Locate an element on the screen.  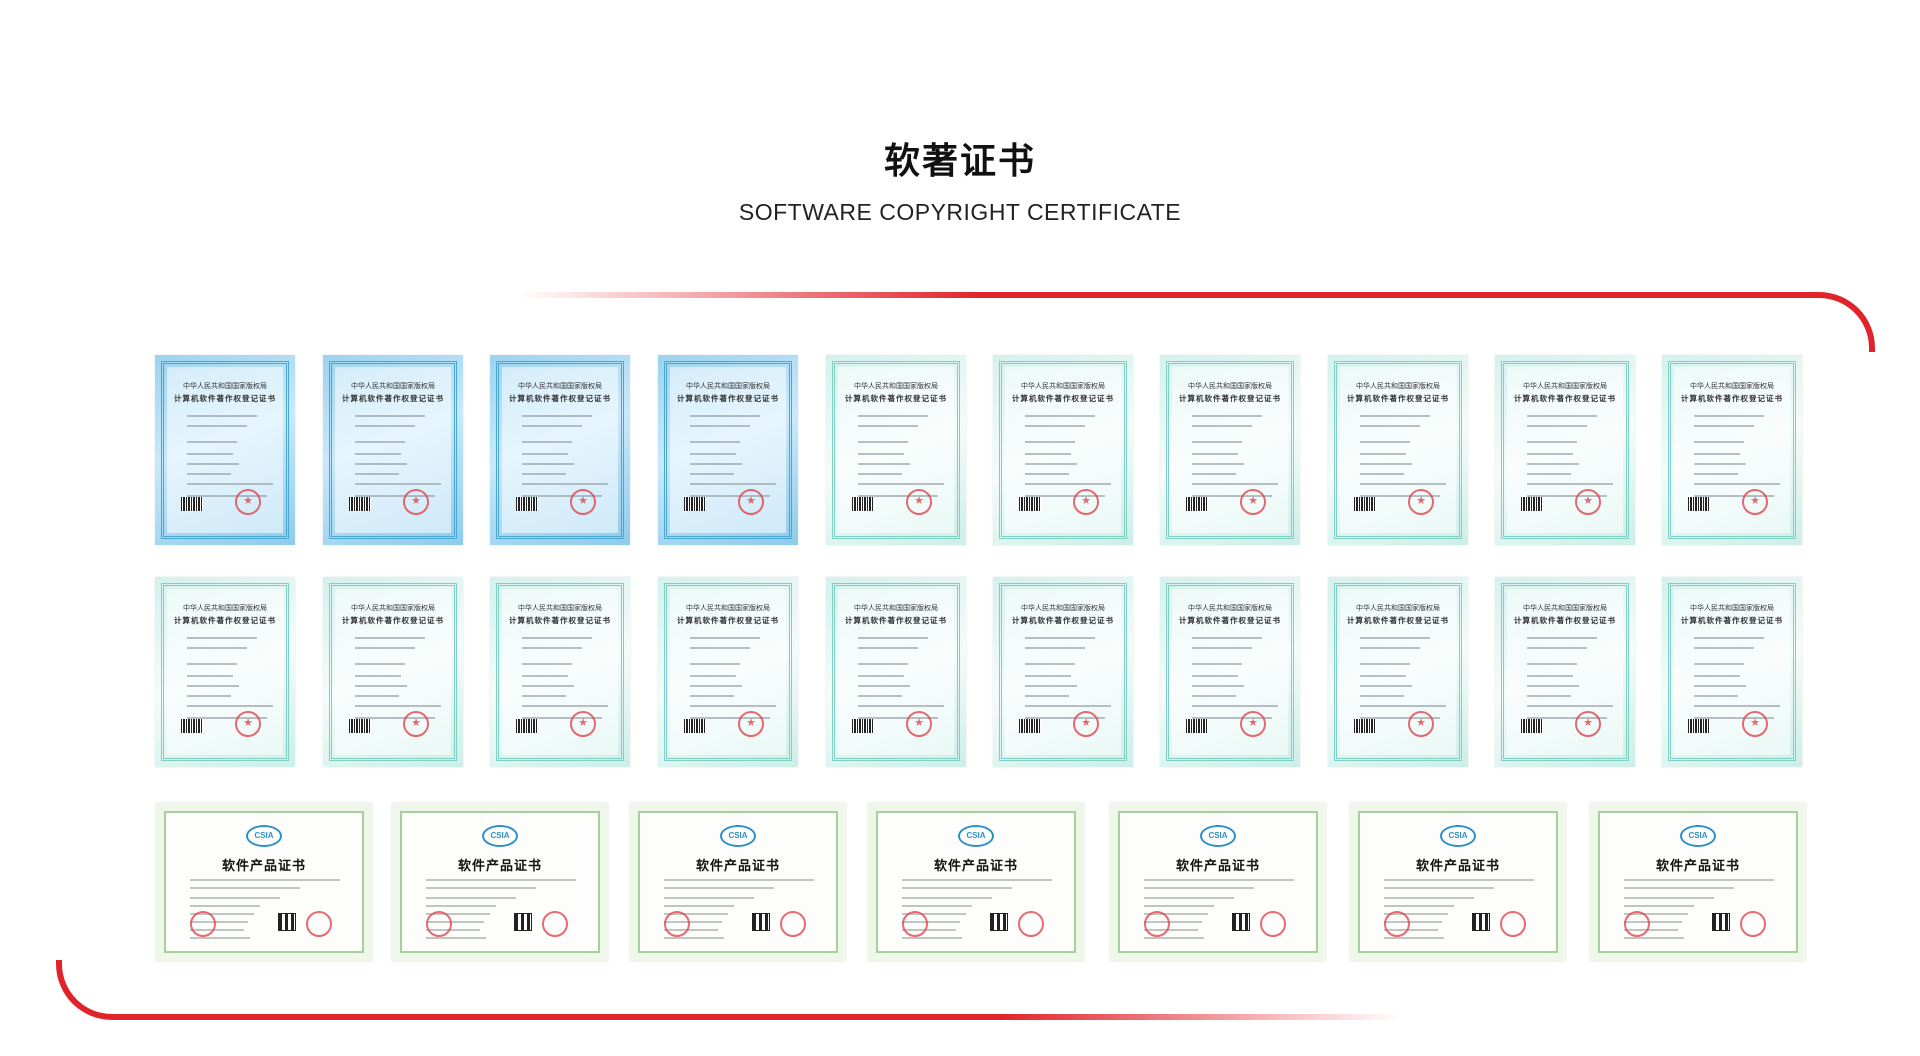
copyright-certificate: 中华人民共和国国家版权局计算机软件著作权登记证书 is located at coordinates (1398, 450).